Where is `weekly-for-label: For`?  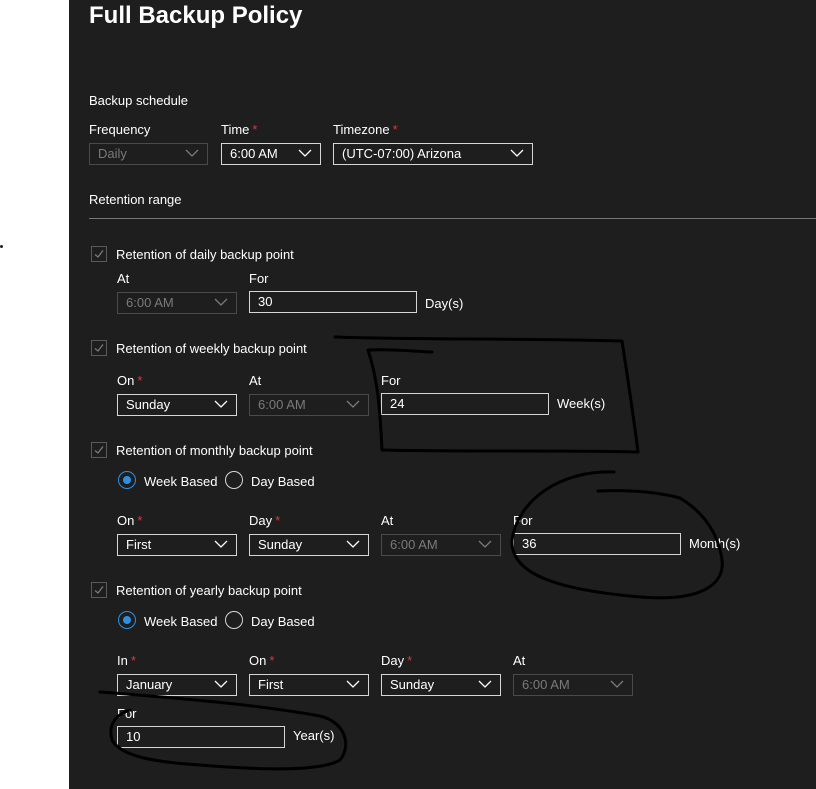
weekly-for-label: For is located at coordinates (391, 380).